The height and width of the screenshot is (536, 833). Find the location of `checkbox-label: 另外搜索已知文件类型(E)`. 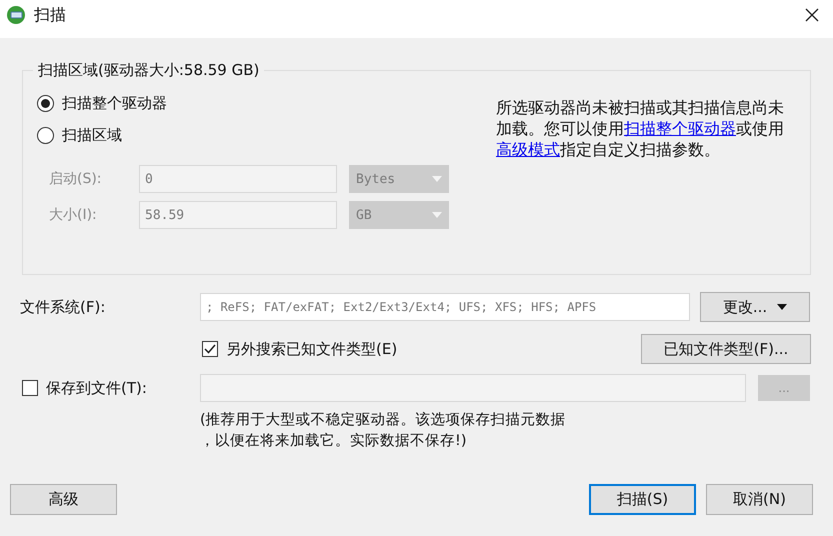

checkbox-label: 另外搜索已知文件类型(E) is located at coordinates (312, 349).